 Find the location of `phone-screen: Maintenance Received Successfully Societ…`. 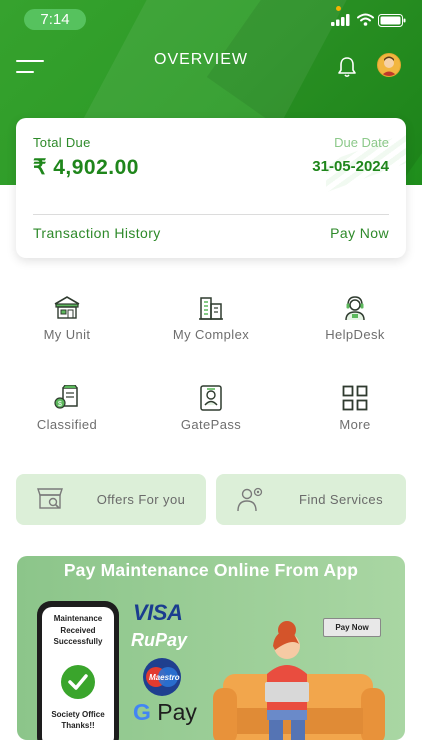

phone-screen: Maintenance Received Successfully Societ… is located at coordinates (78, 673).